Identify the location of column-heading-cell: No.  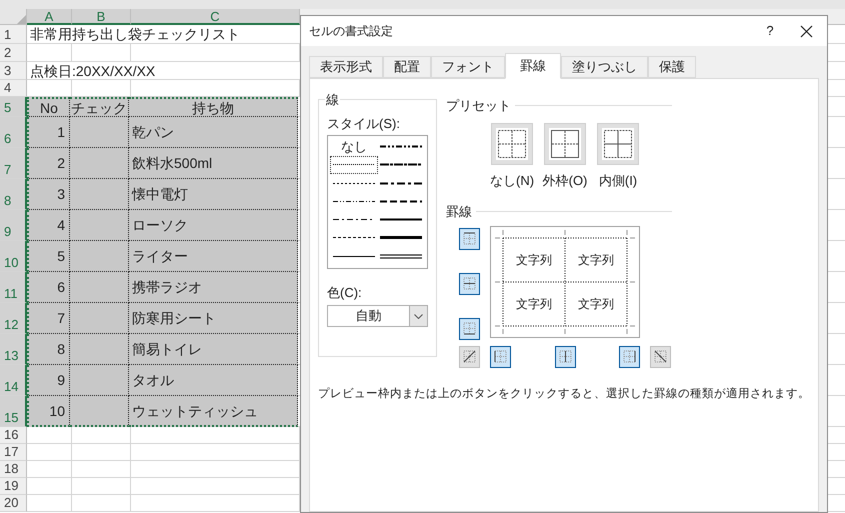
(48, 107).